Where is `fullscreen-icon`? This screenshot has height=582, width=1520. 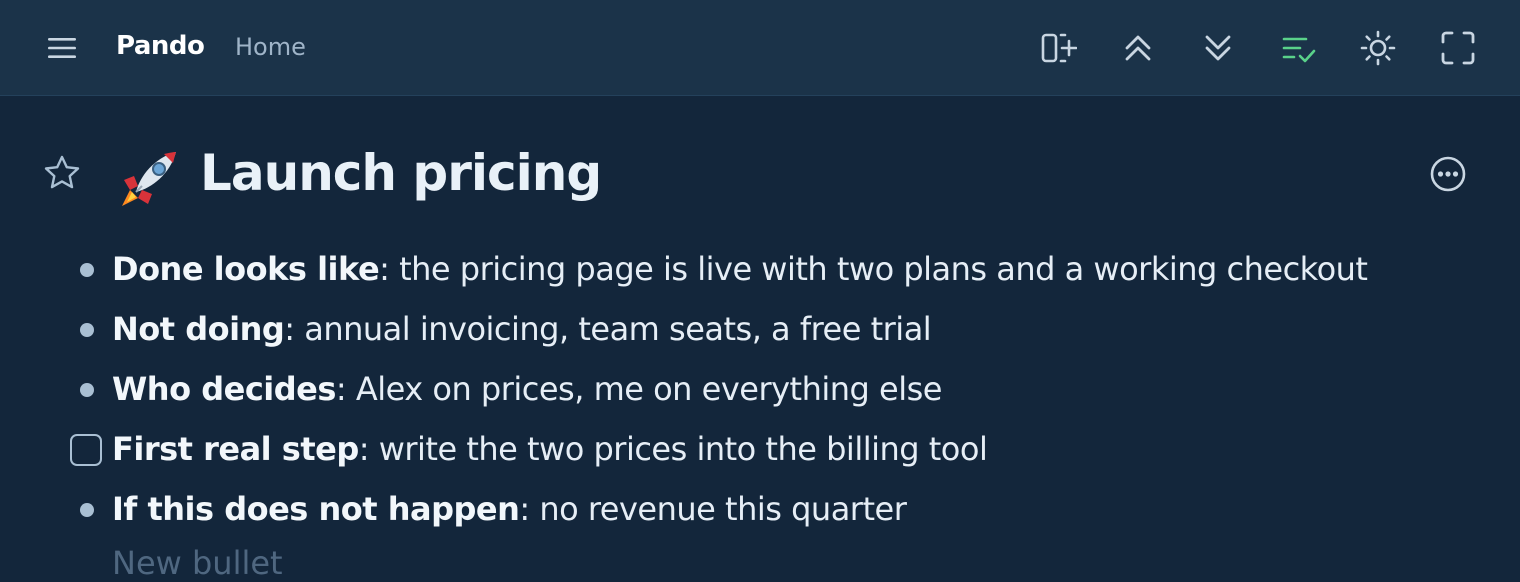
fullscreen-icon is located at coordinates (1458, 48).